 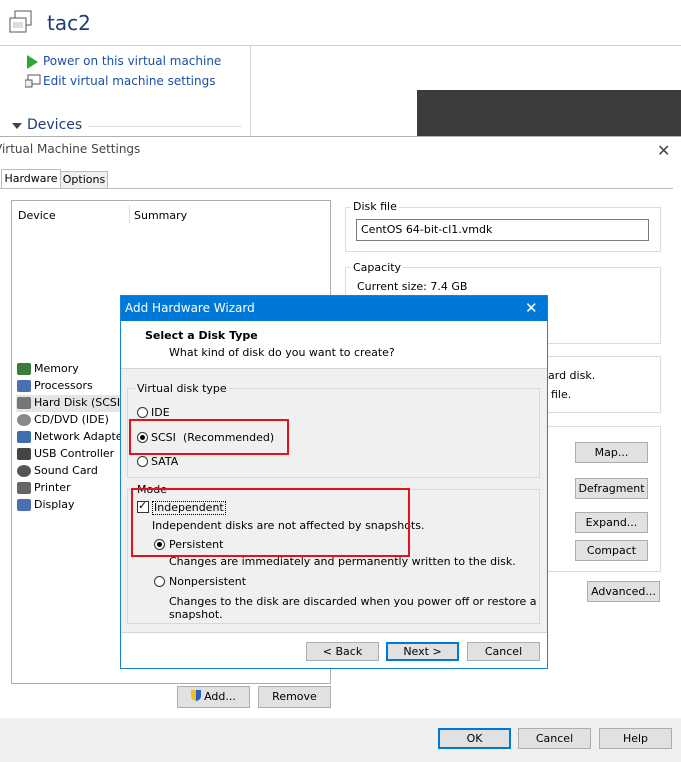 I want to click on disk-info-text-2: file., so click(x=561, y=394).